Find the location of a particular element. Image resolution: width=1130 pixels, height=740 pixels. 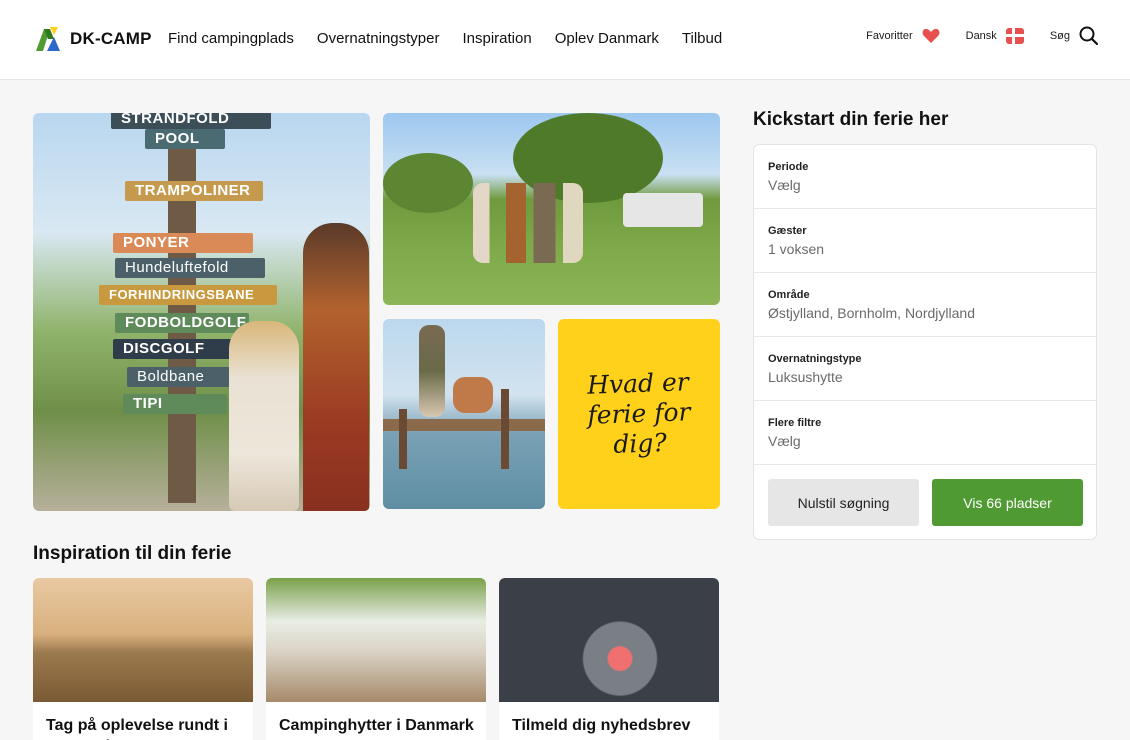

promo-text: Hvad er ferie for dig? is located at coordinates (638, 413).